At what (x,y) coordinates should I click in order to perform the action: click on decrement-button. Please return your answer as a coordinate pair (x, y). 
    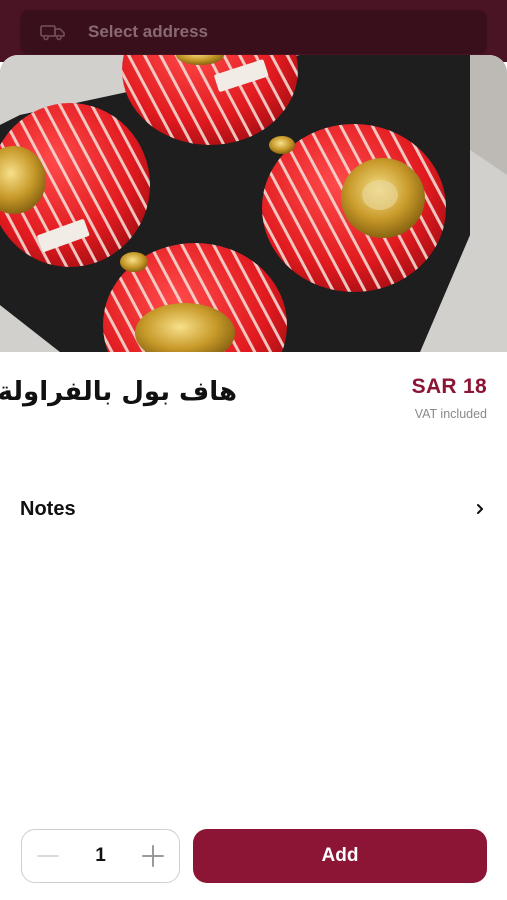
    Looking at the image, I should click on (48, 856).